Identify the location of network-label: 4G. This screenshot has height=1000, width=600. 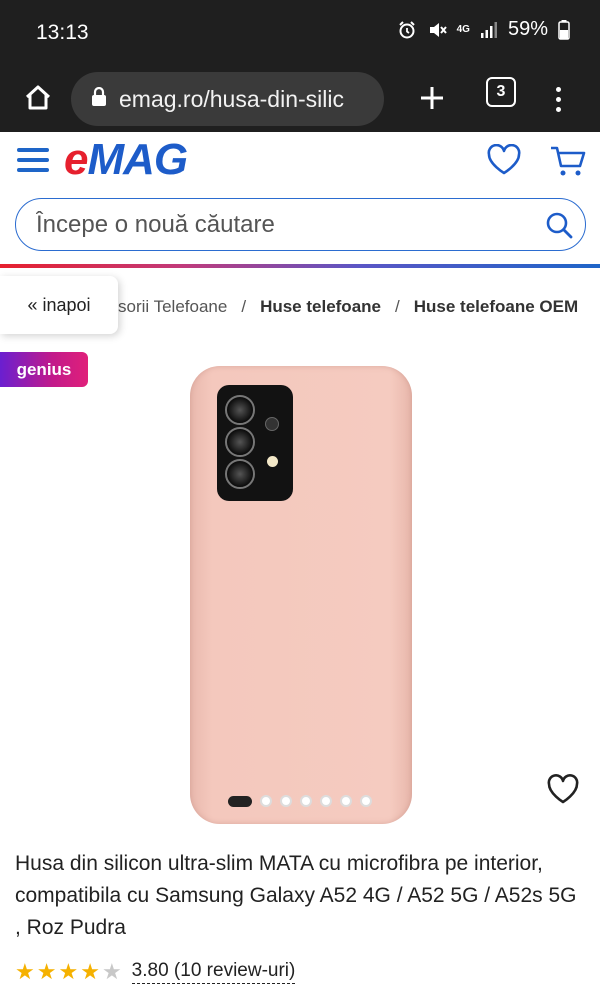
(463, 29).